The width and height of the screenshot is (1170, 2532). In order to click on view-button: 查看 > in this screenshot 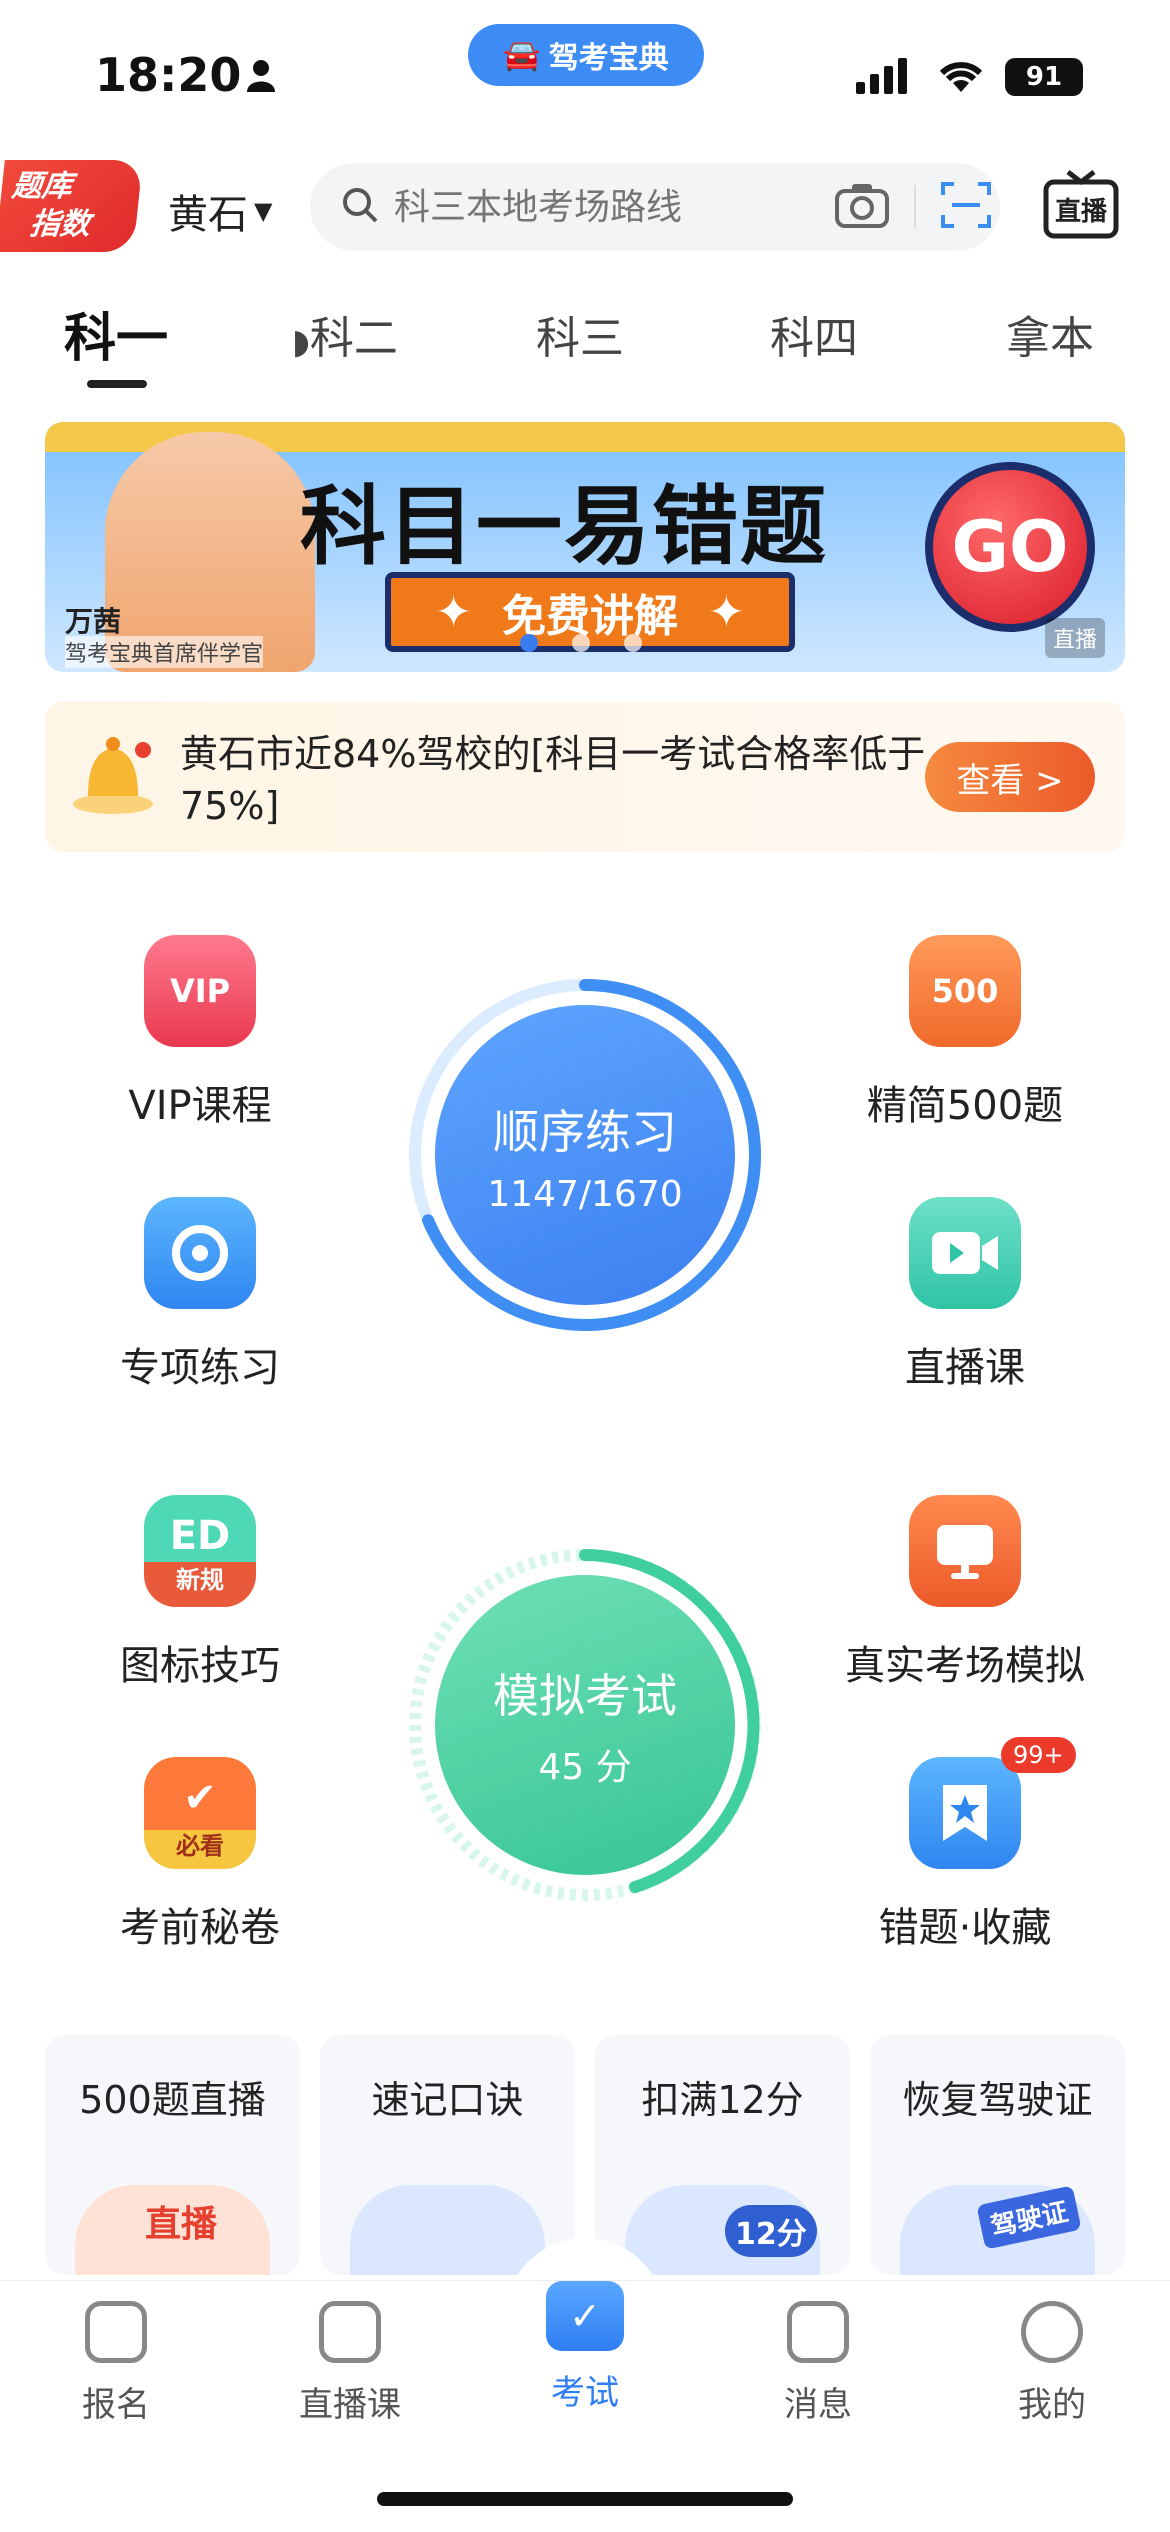, I will do `click(1010, 777)`.